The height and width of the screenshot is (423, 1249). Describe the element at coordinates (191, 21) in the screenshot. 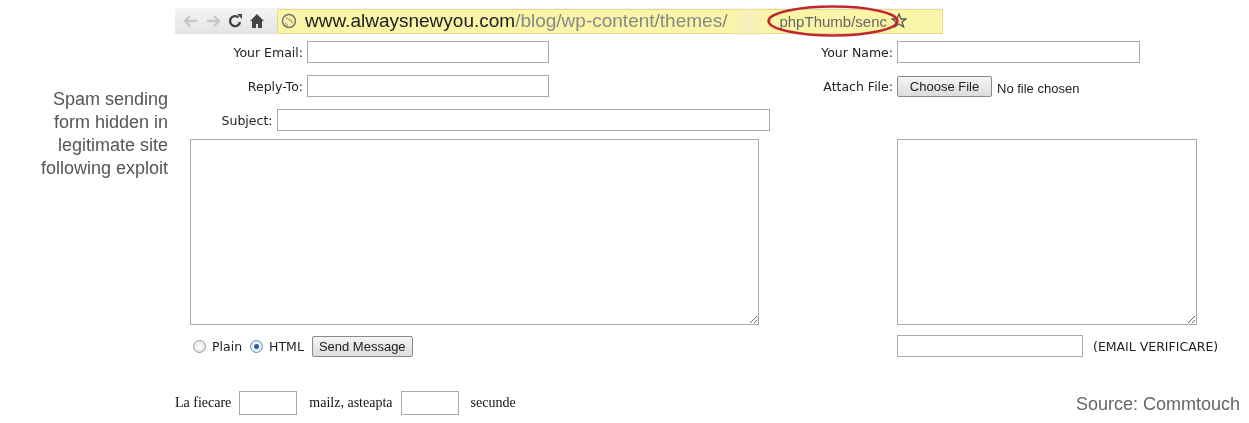

I see `back-icon` at that location.